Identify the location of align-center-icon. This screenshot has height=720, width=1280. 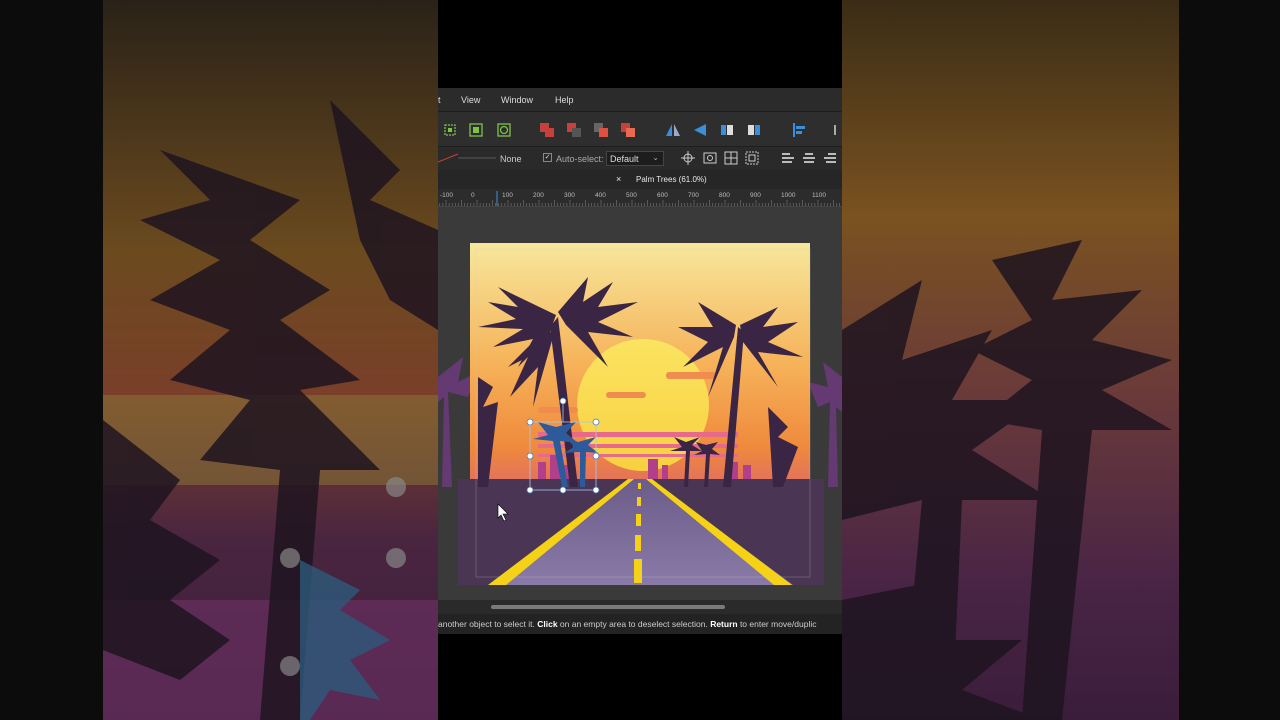
(809, 158).